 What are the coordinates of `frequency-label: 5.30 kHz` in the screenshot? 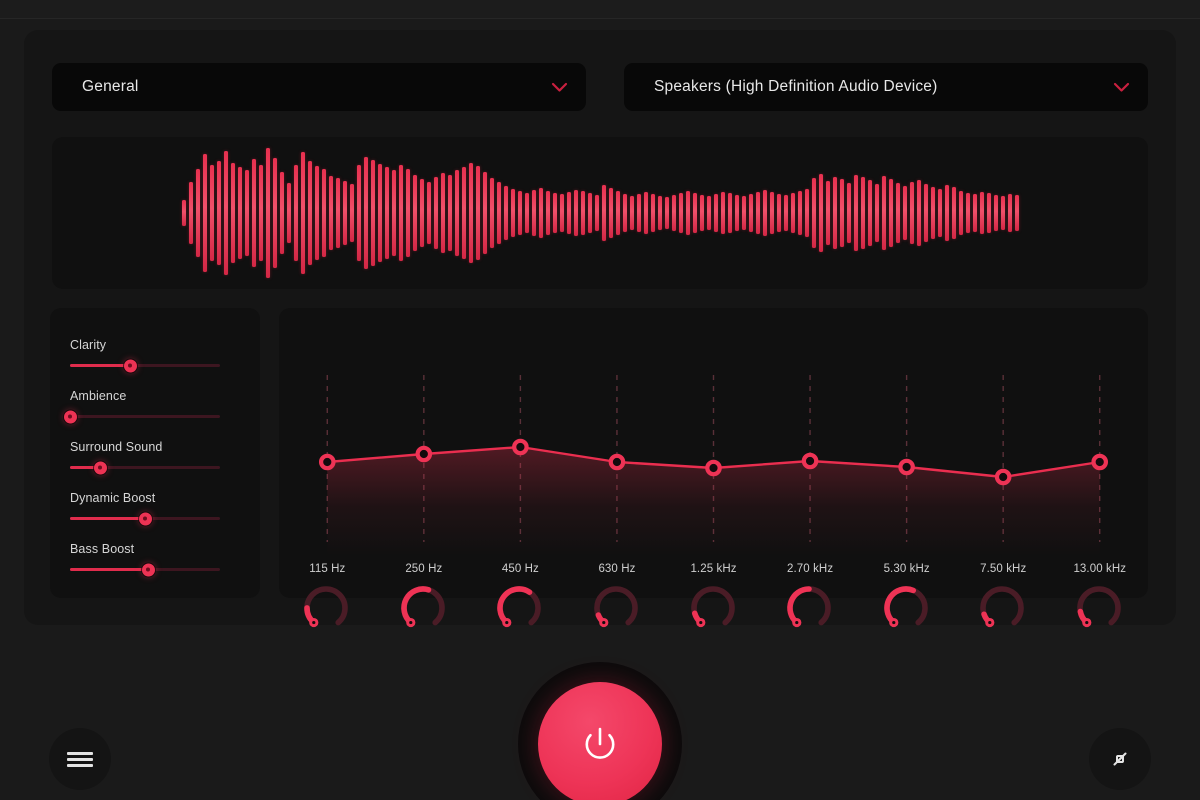 It's located at (906, 569).